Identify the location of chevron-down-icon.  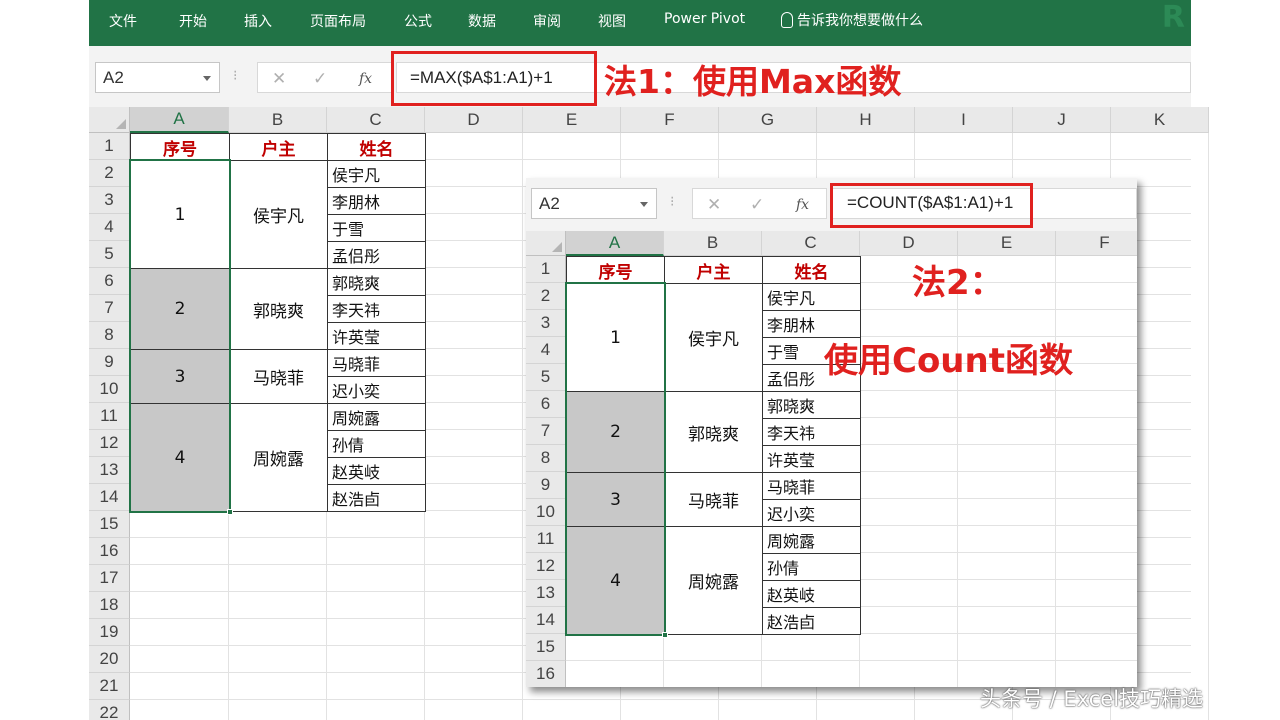
(207, 78).